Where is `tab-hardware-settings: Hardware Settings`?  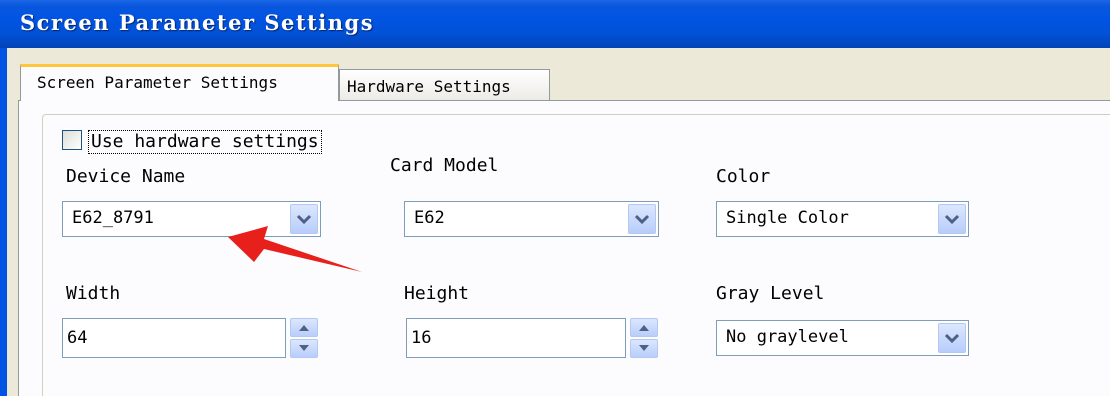
tab-hardware-settings: Hardware Settings is located at coordinates (444, 84).